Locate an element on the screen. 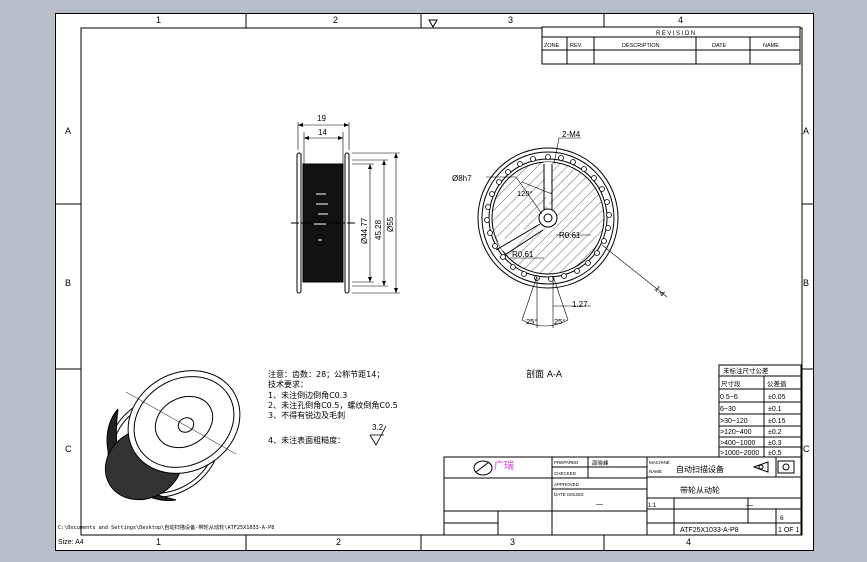 The width and height of the screenshot is (867, 562). note-item-4: 4、未注表面粗糙度： is located at coordinates (306, 440).